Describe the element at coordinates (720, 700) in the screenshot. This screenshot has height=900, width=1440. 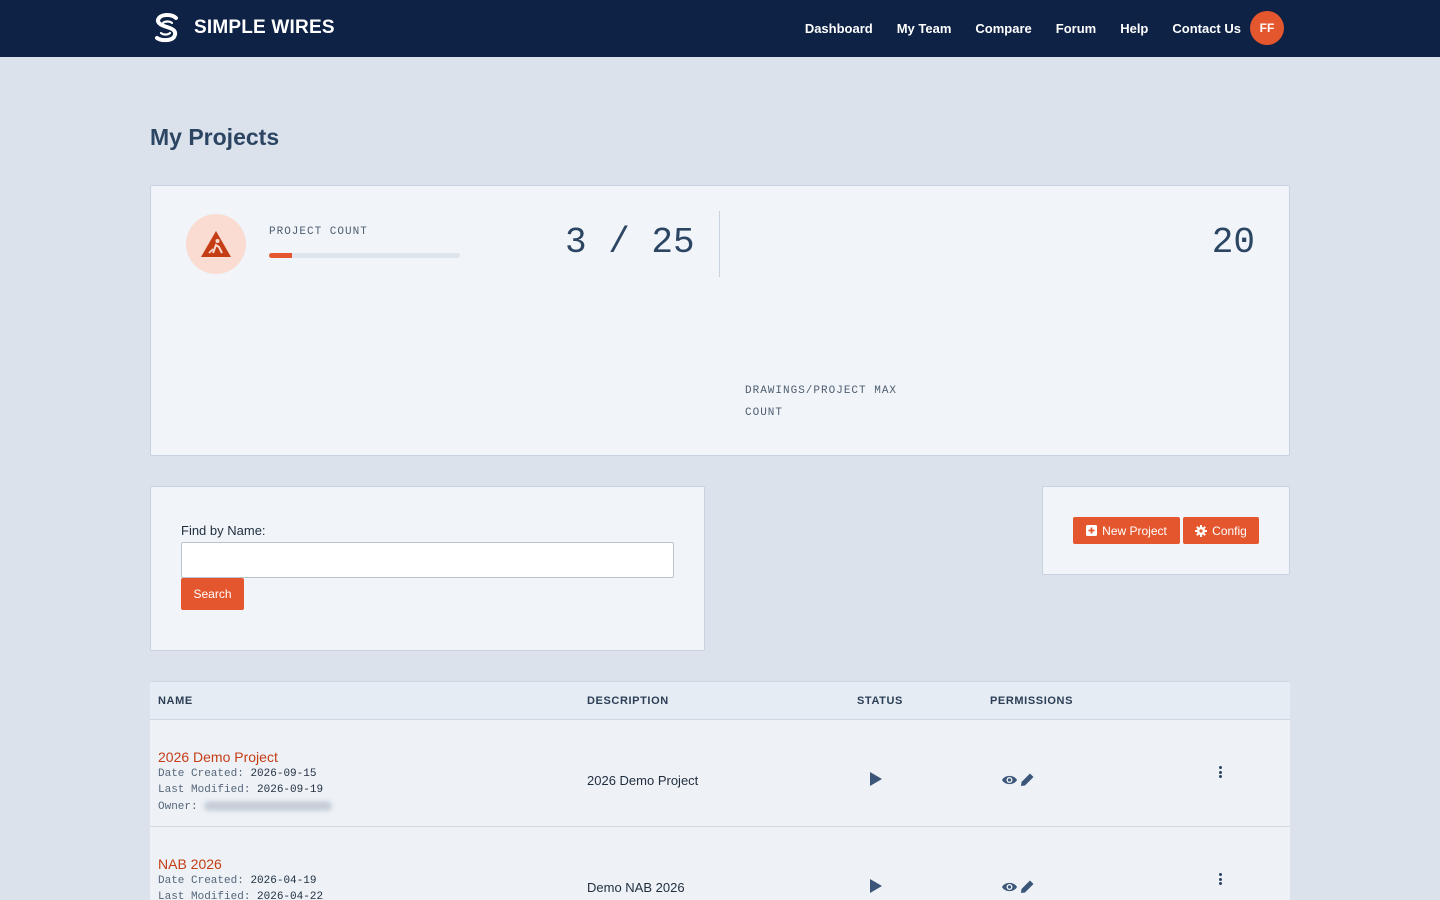
I see `table-header: NAME DESCRIPTION STATUS PERMISSIONS` at that location.